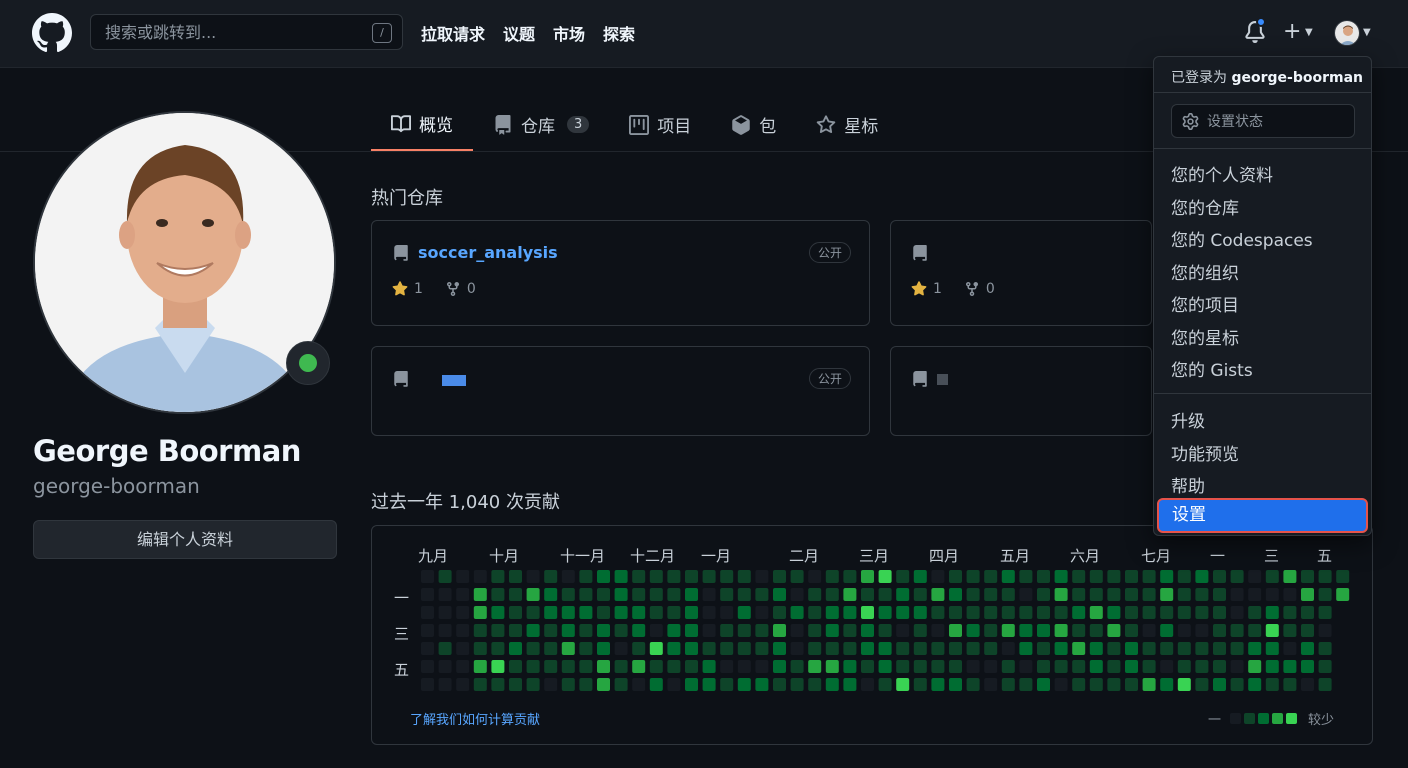  What do you see at coordinates (942, 379) in the screenshot?
I see `redacted-repo-name` at bounding box center [942, 379].